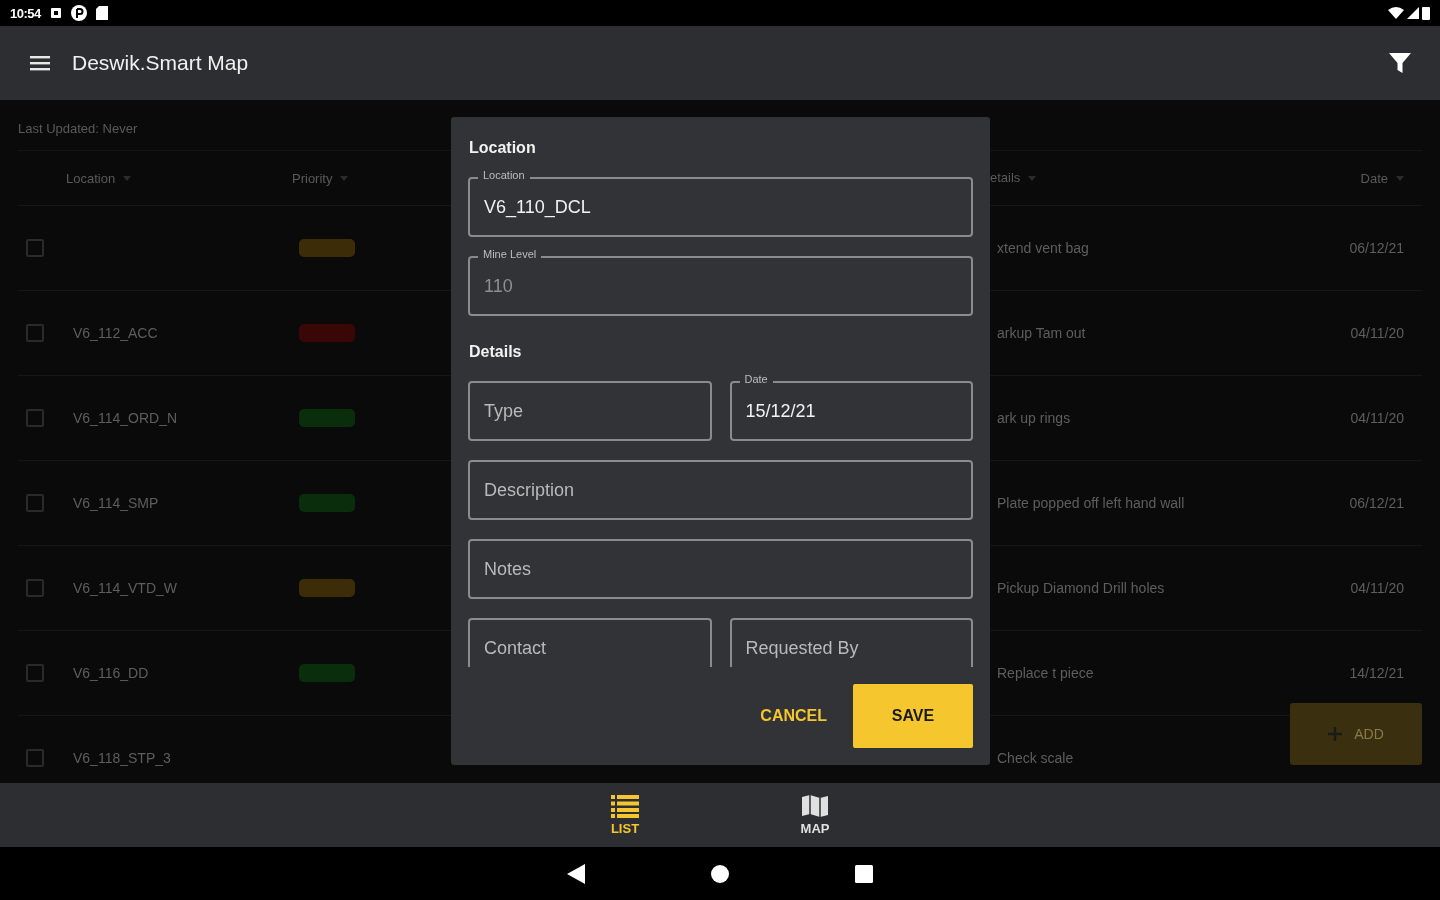  What do you see at coordinates (1043, 248) in the screenshot?
I see `table-cell: xtend vent bag` at bounding box center [1043, 248].